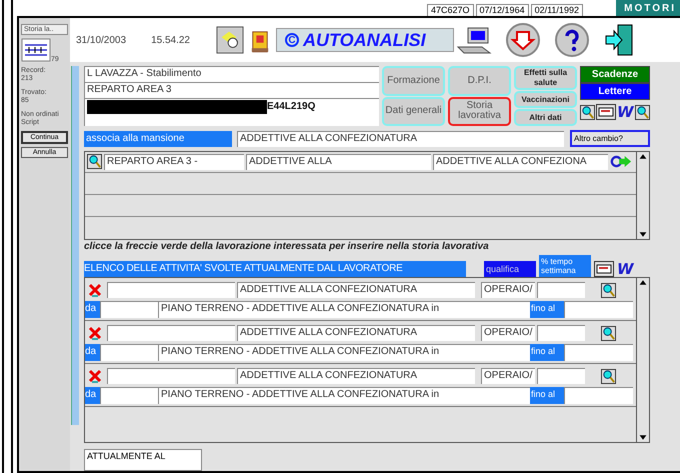 This screenshot has width=680, height=473. I want to click on assign-label: associa alla mansione, so click(158, 138).